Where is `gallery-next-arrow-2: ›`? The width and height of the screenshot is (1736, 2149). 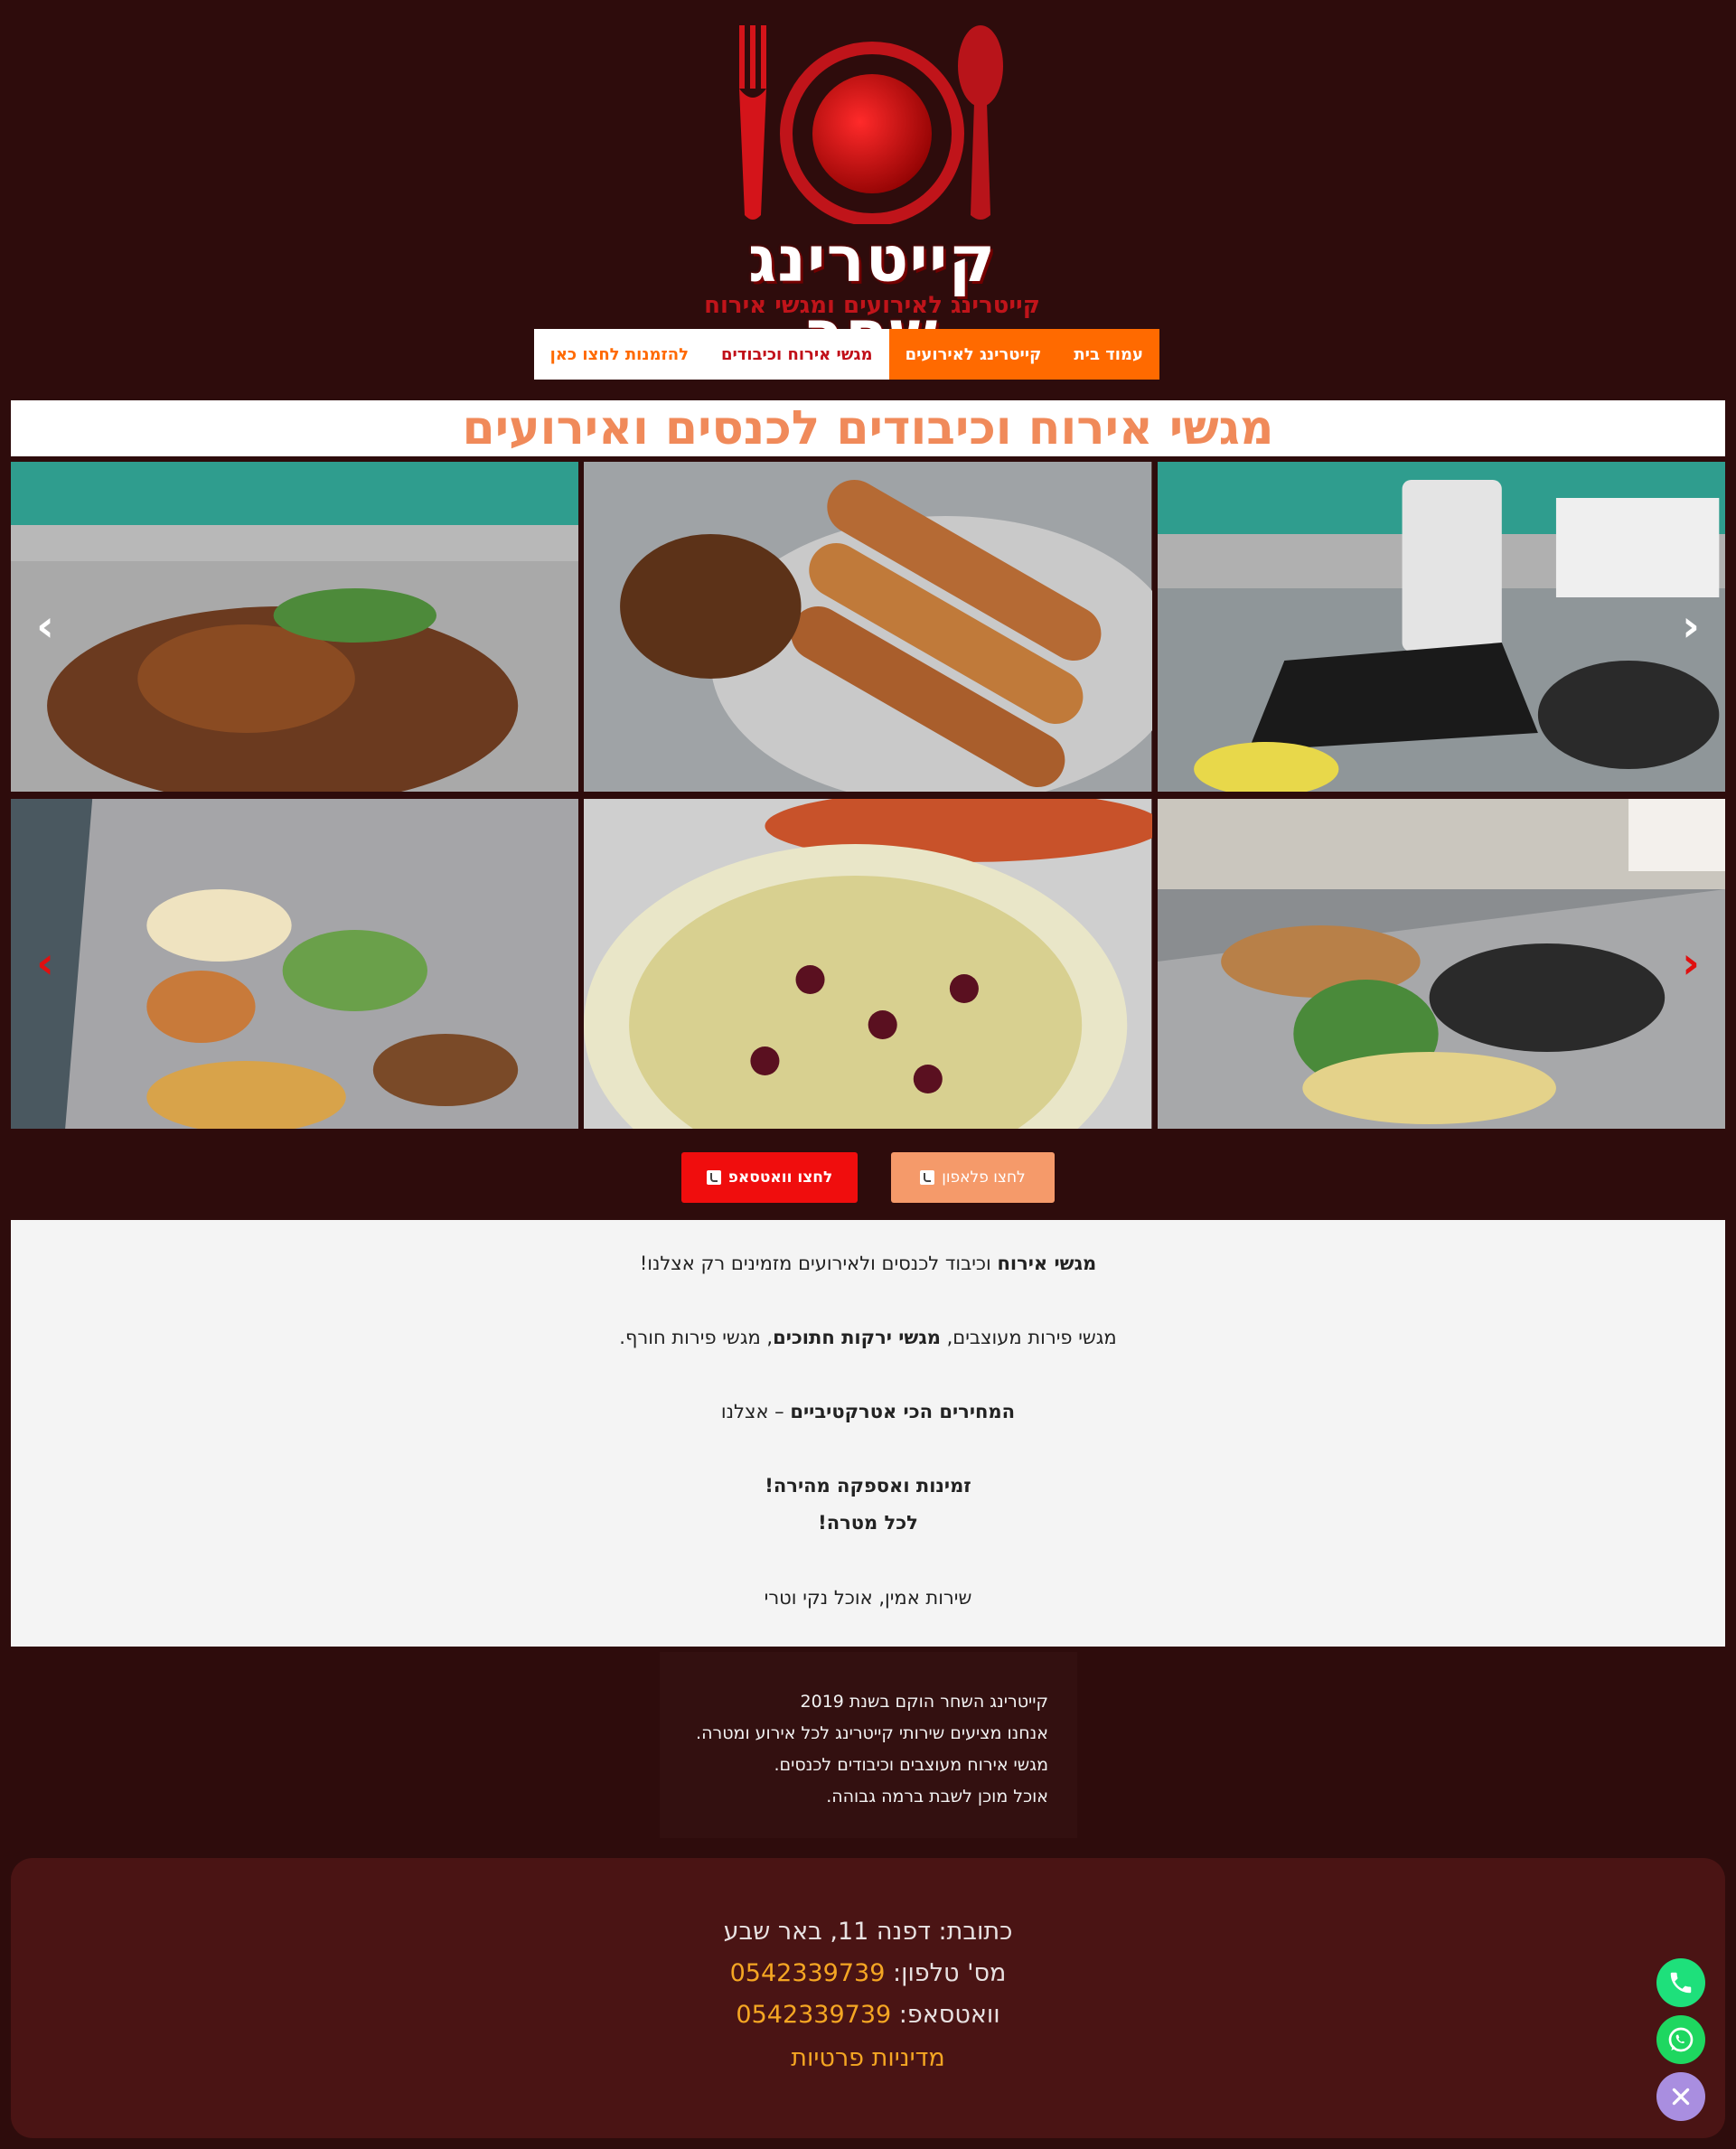 gallery-next-arrow-2: › is located at coordinates (1691, 963).